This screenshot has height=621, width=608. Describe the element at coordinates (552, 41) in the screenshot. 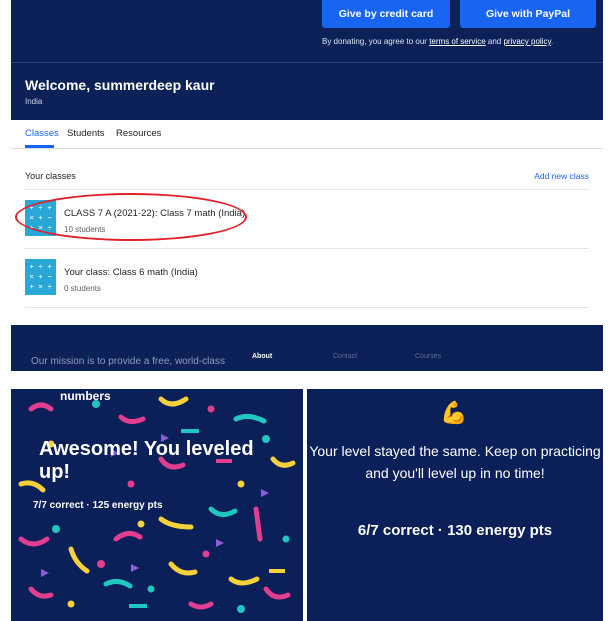

I see `donate-note-suffix: .` at that location.